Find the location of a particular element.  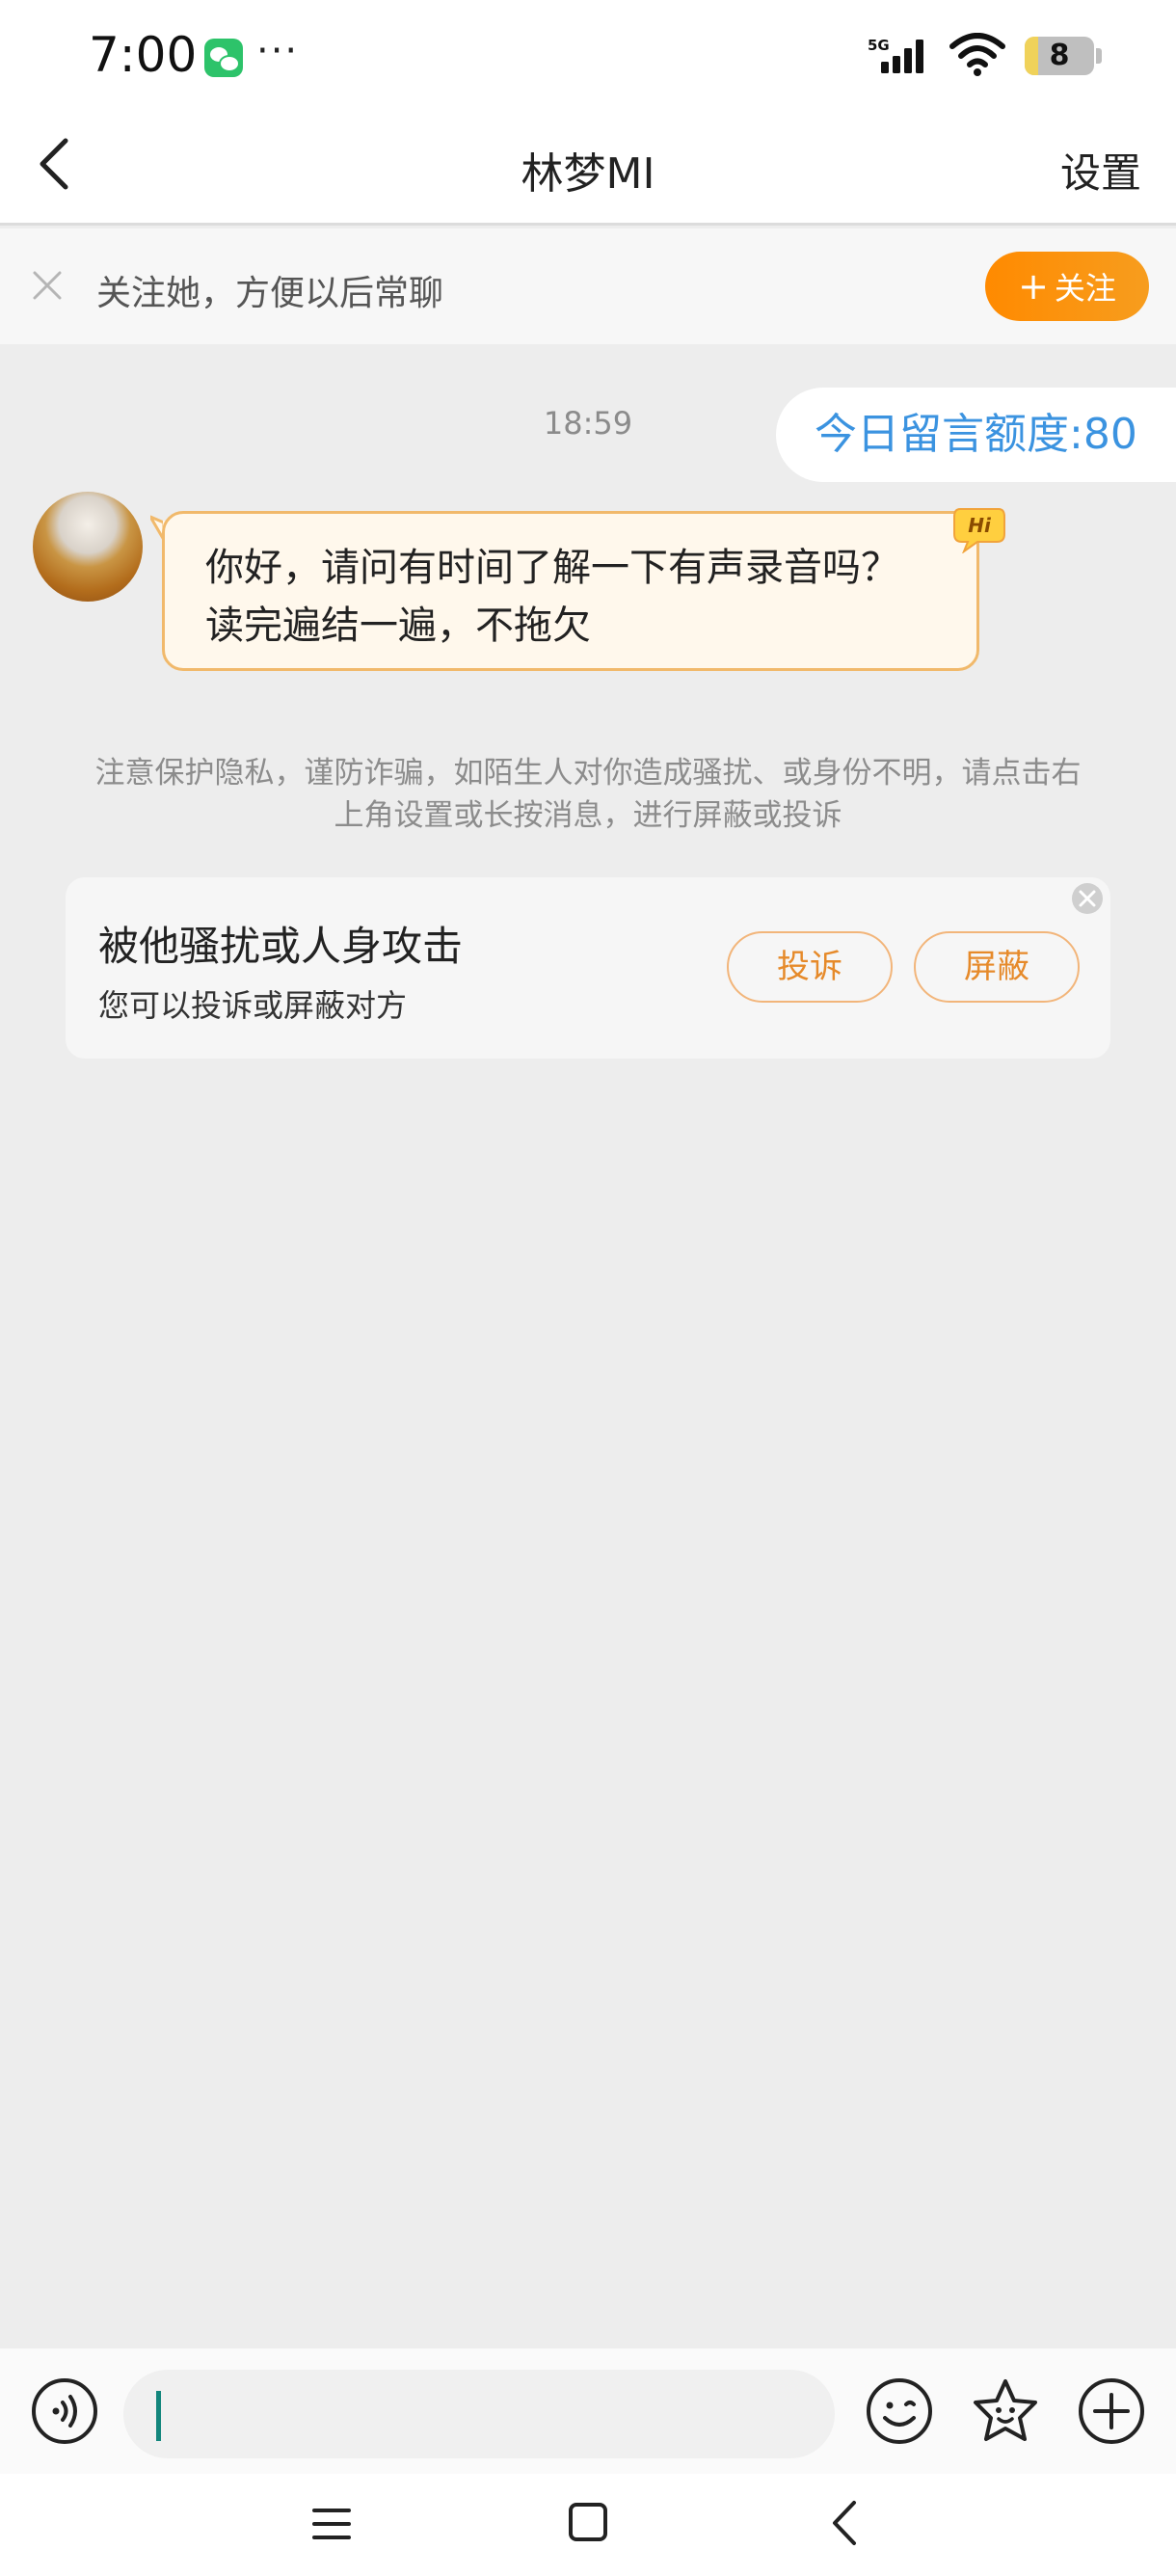

report-button: 投诉 is located at coordinates (810, 967).